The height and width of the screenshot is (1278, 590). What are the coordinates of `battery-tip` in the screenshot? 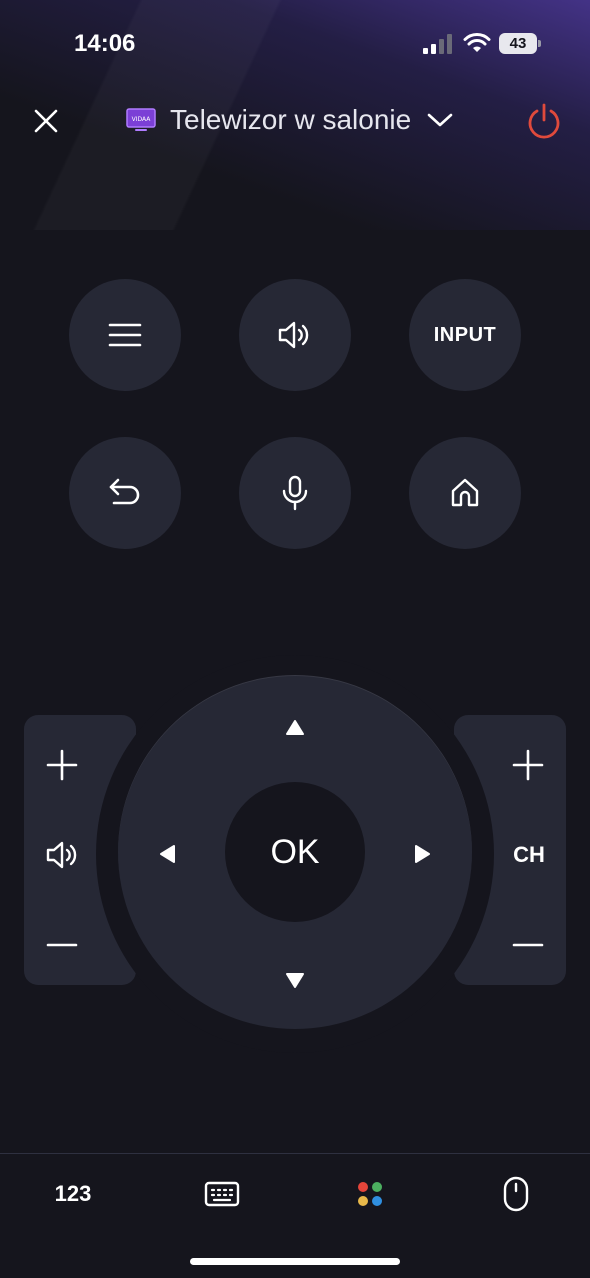 It's located at (539, 43).